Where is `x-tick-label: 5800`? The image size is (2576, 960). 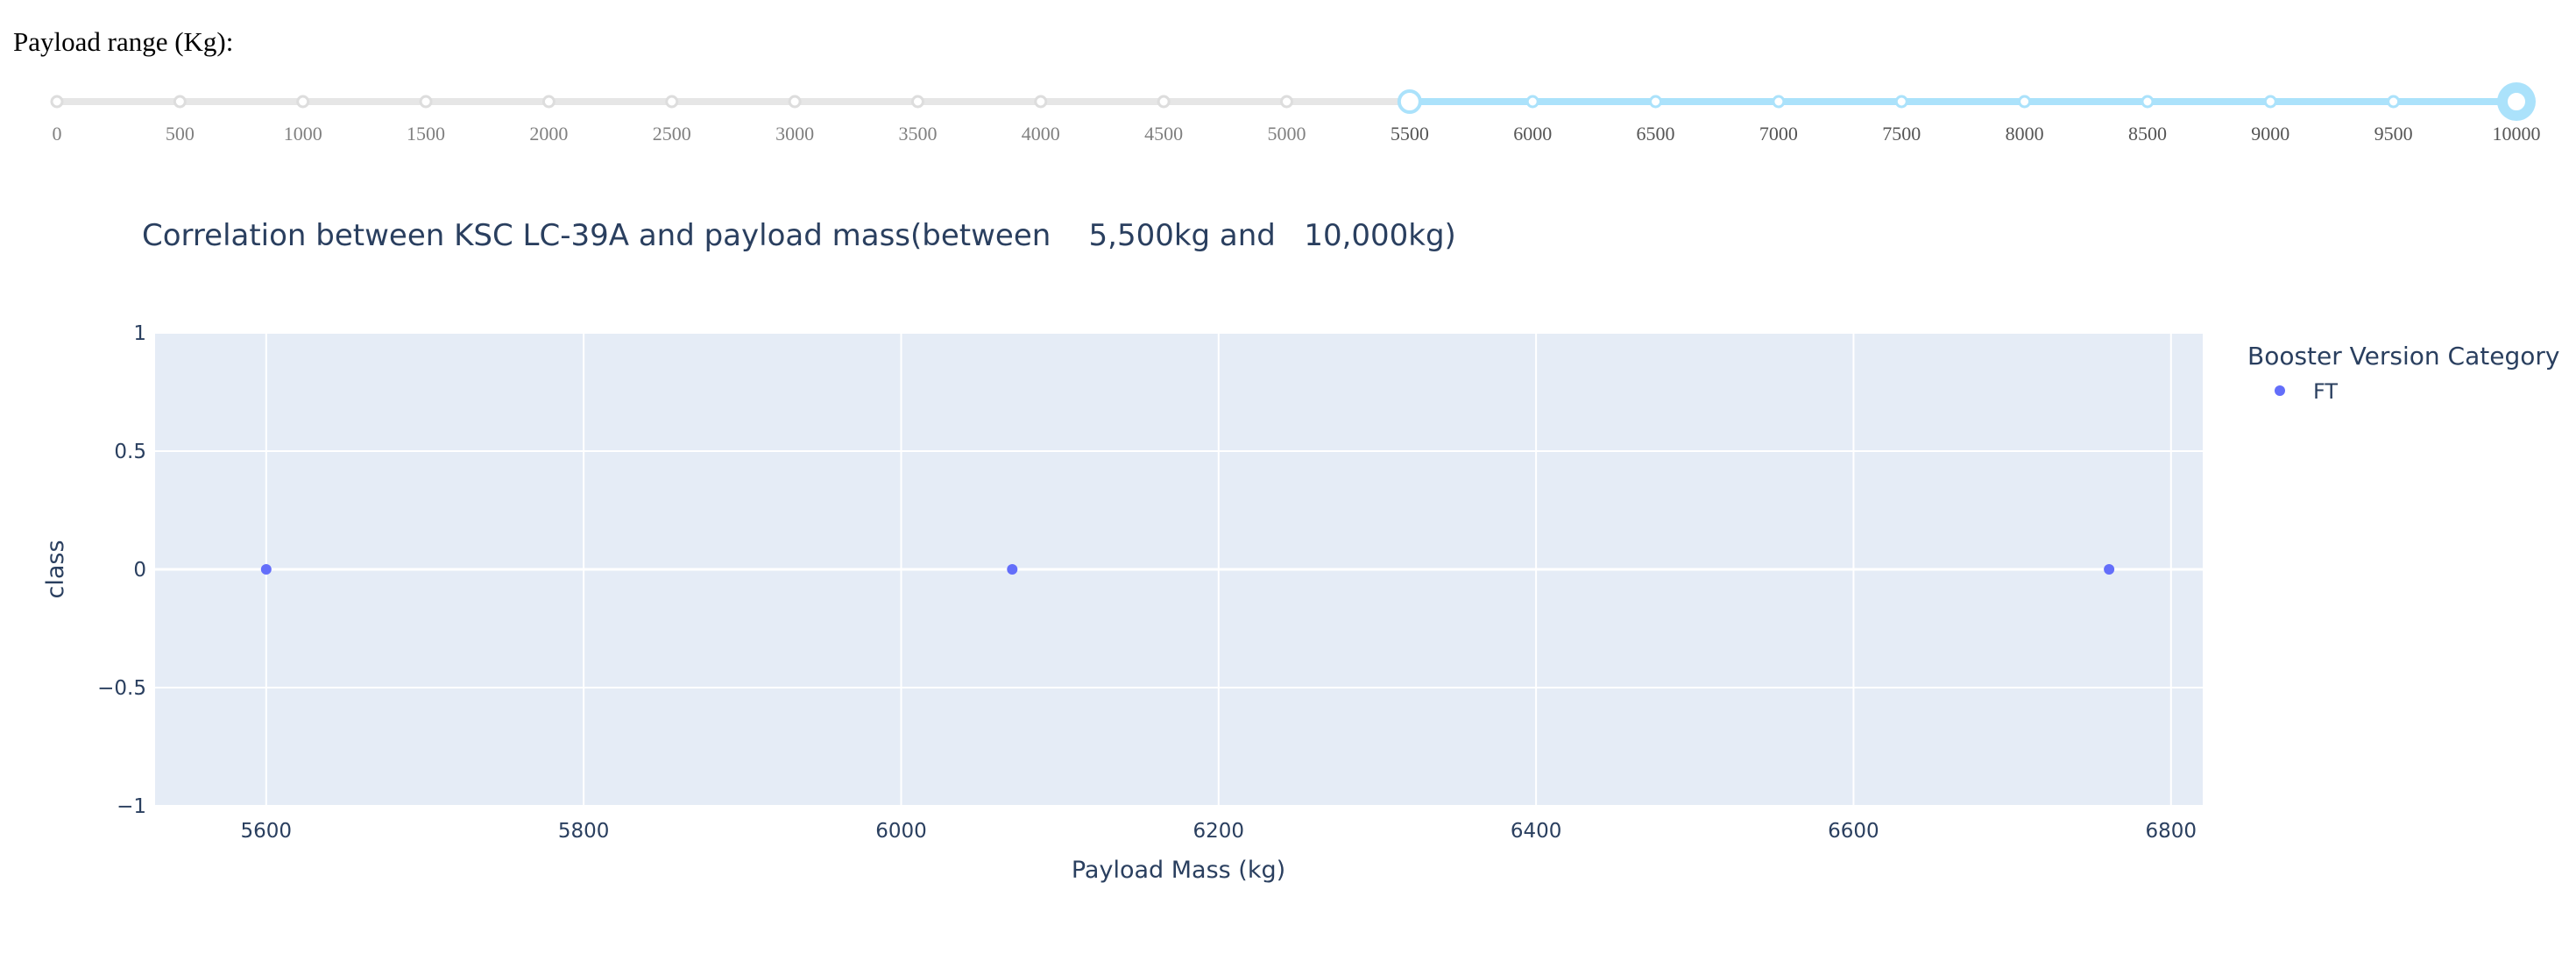
x-tick-label: 5800 is located at coordinates (584, 831).